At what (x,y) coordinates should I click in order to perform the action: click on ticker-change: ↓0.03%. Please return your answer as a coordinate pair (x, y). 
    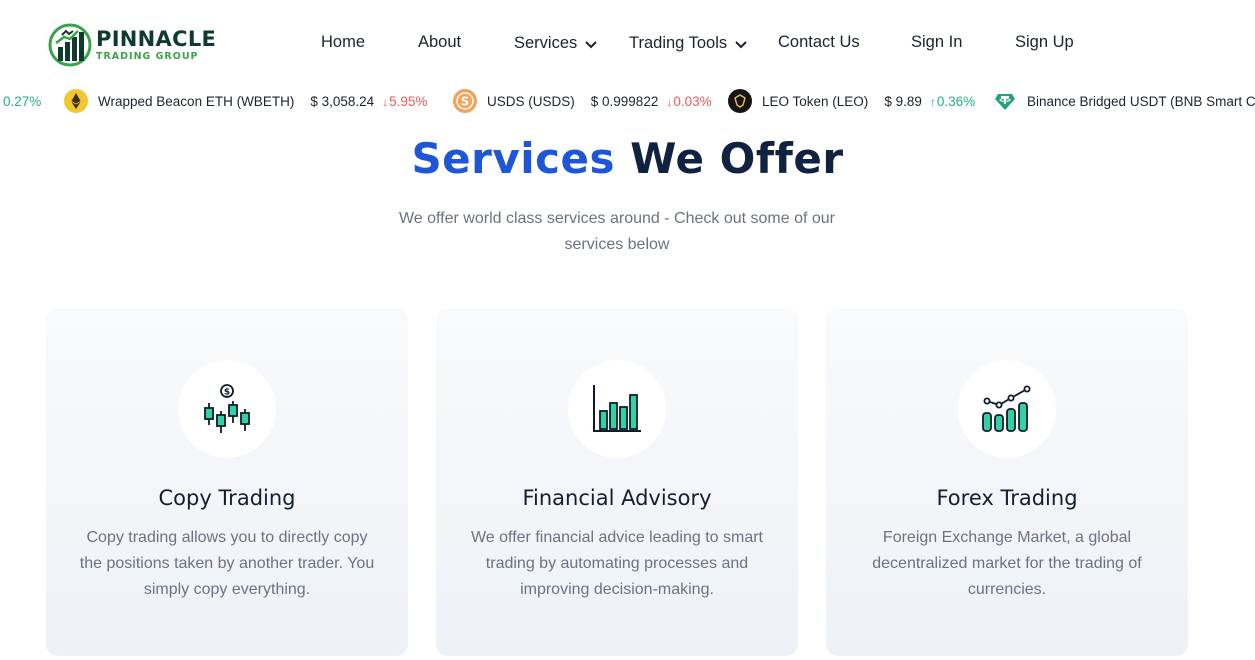
    Looking at the image, I should click on (688, 101).